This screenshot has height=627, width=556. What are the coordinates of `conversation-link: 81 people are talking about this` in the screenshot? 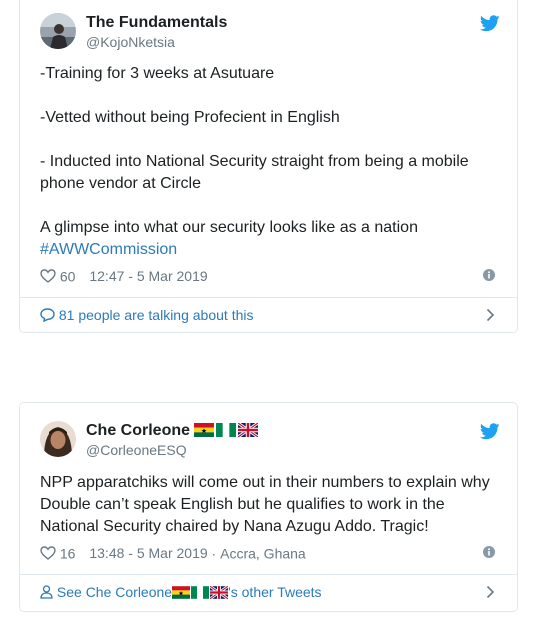 It's located at (268, 315).